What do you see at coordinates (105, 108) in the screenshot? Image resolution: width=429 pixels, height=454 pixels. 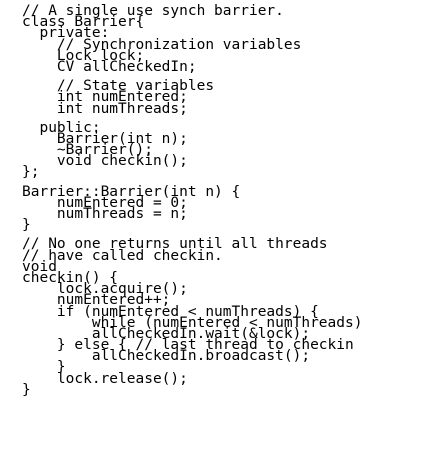 I see `code-line-10: int numThreads;` at bounding box center [105, 108].